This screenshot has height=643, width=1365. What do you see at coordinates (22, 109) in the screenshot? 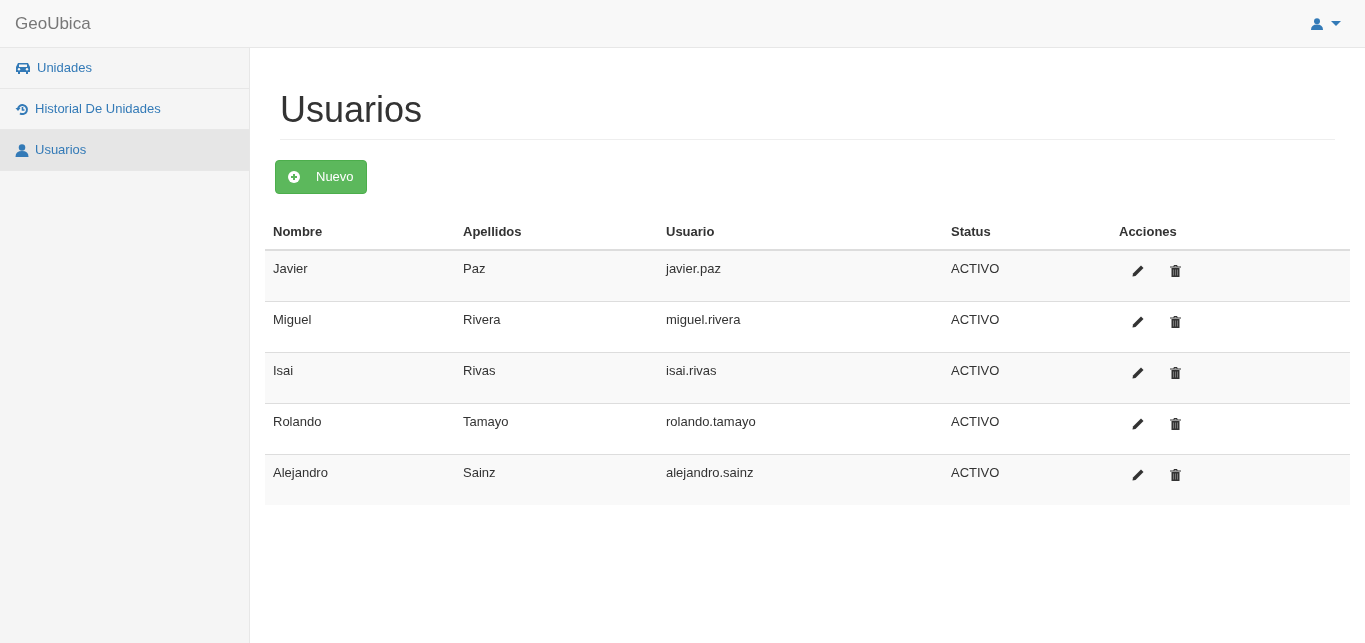
I see `history-icon` at bounding box center [22, 109].